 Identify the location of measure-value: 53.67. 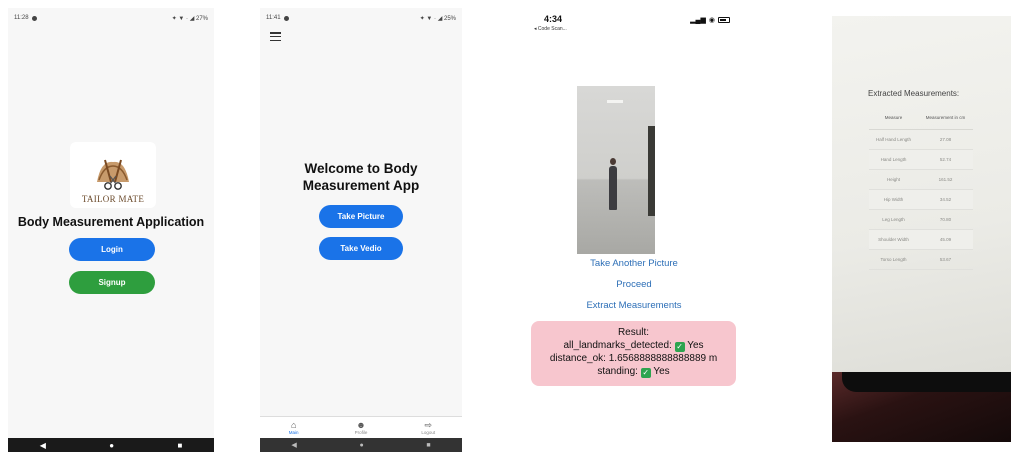
(945, 259).